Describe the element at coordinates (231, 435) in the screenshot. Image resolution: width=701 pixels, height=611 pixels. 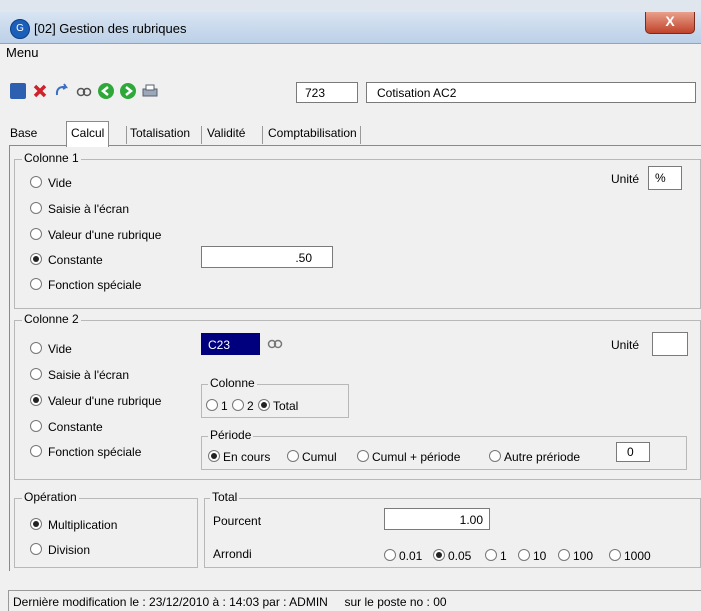
I see `periode-subgroup-legend: Période` at that location.